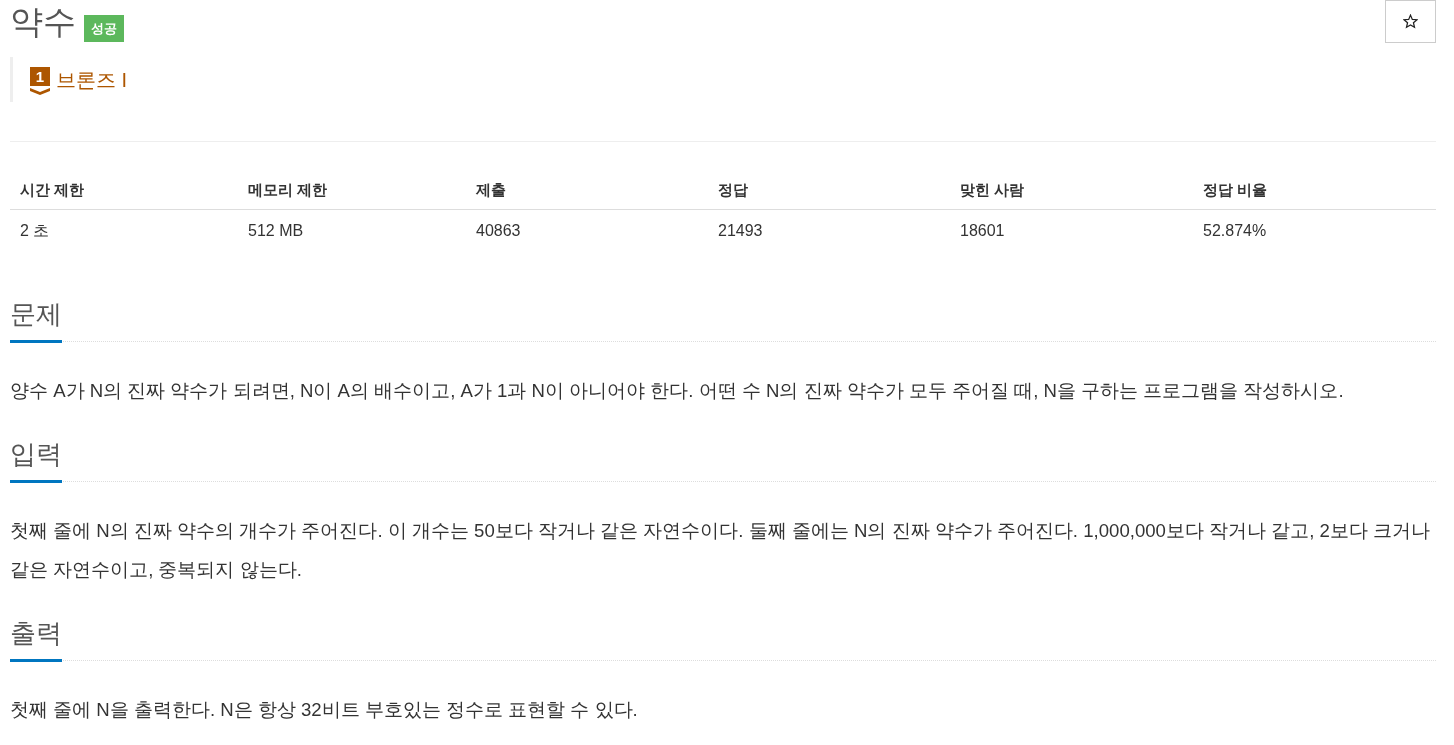 This screenshot has height=745, width=1454. What do you see at coordinates (1314, 190) in the screenshot?
I see `column-header: 정답 비율` at bounding box center [1314, 190].